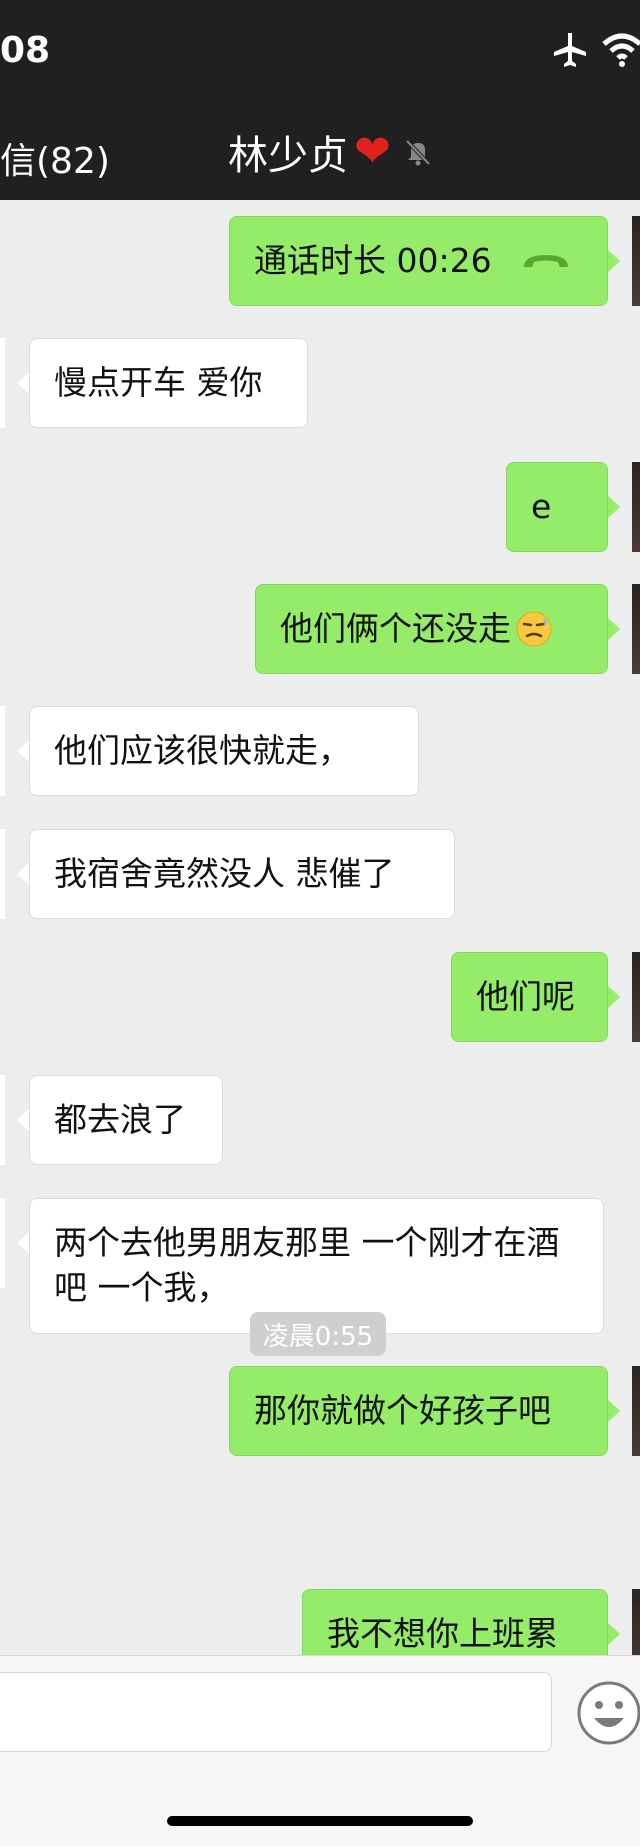 The height and width of the screenshot is (1846, 640). Describe the element at coordinates (395, 628) in the screenshot. I see `message-text: 他们俩个还没走` at that location.